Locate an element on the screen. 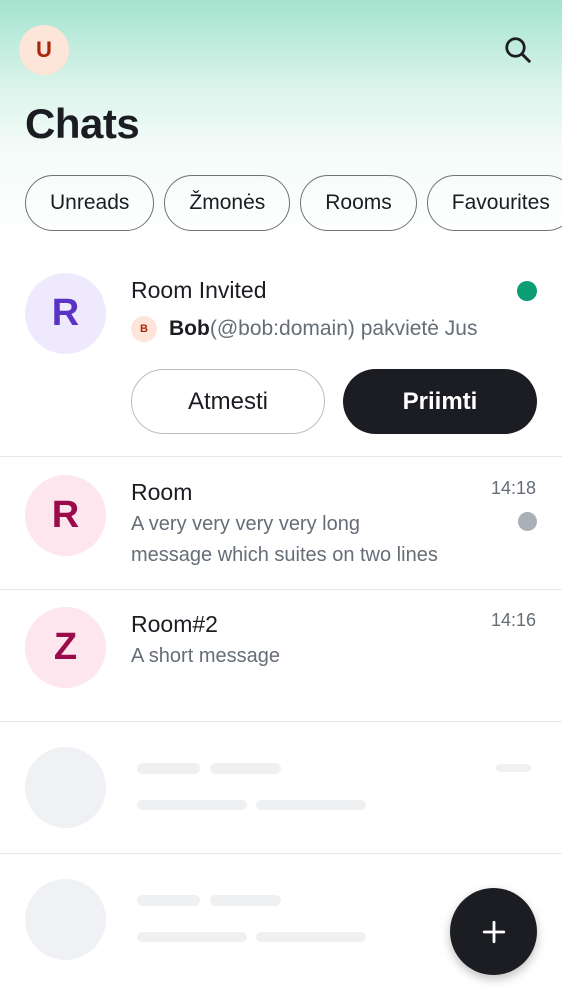 This screenshot has height=1000, width=562. room-avatar: Z is located at coordinates (65, 647).